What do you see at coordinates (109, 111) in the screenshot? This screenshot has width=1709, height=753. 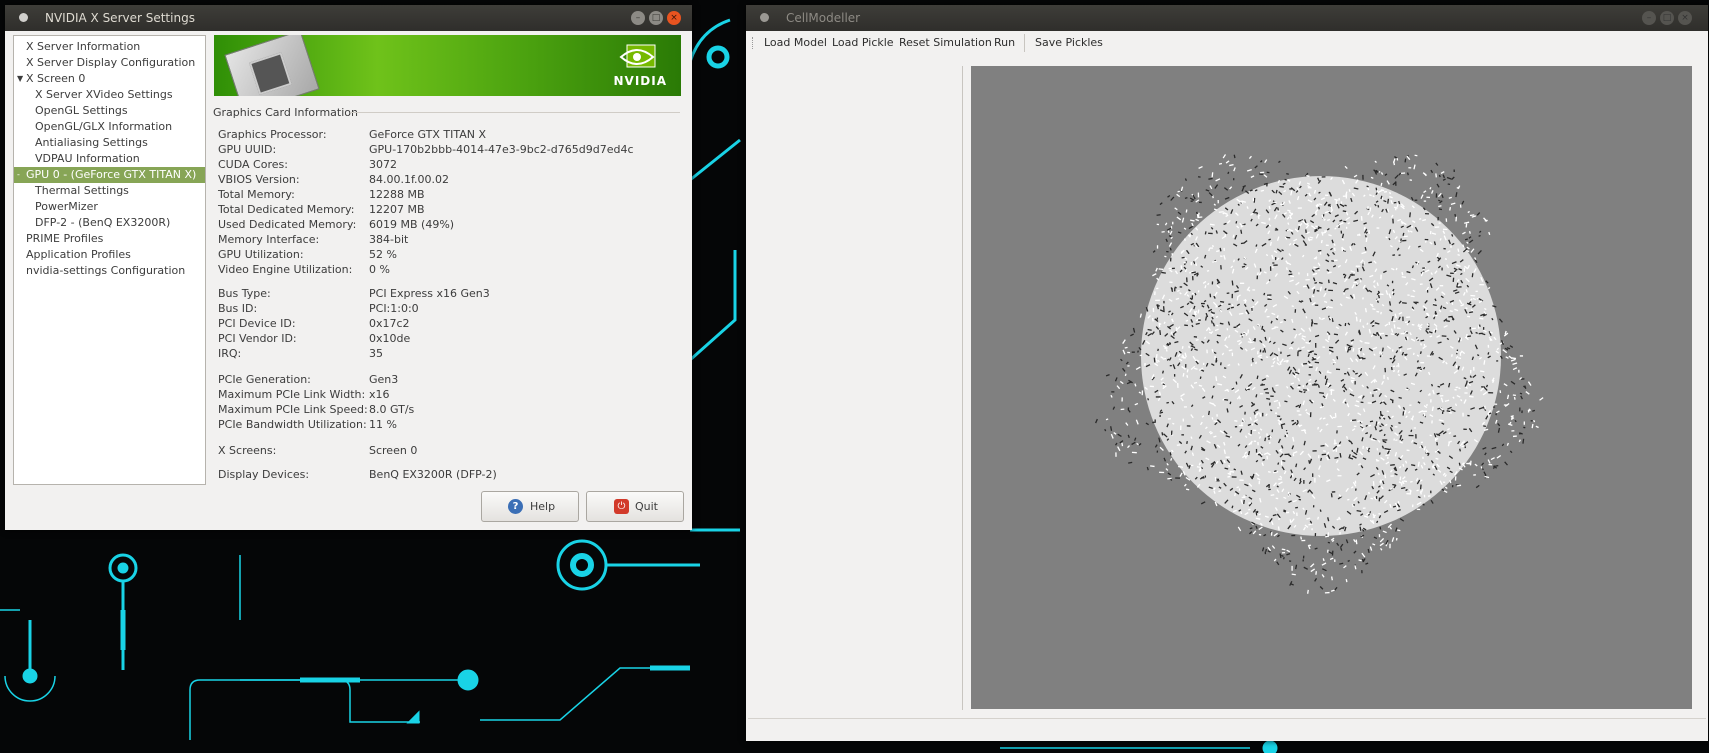 I see `tree-item: OpenGL Settings` at bounding box center [109, 111].